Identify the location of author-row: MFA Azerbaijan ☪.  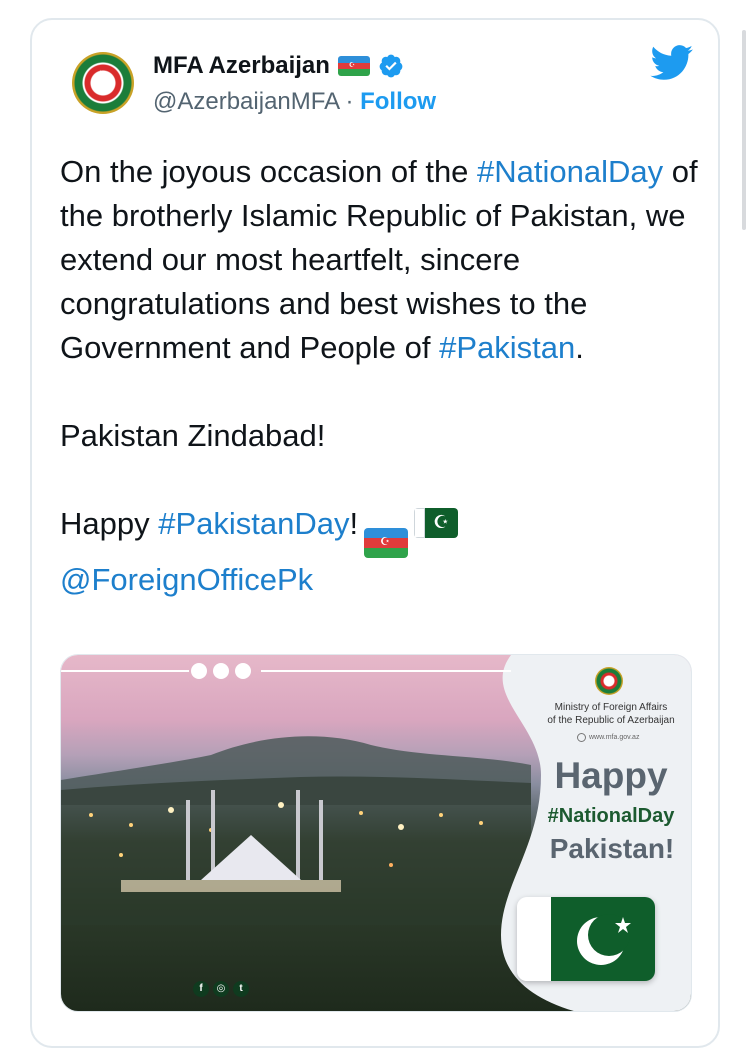
(278, 66).